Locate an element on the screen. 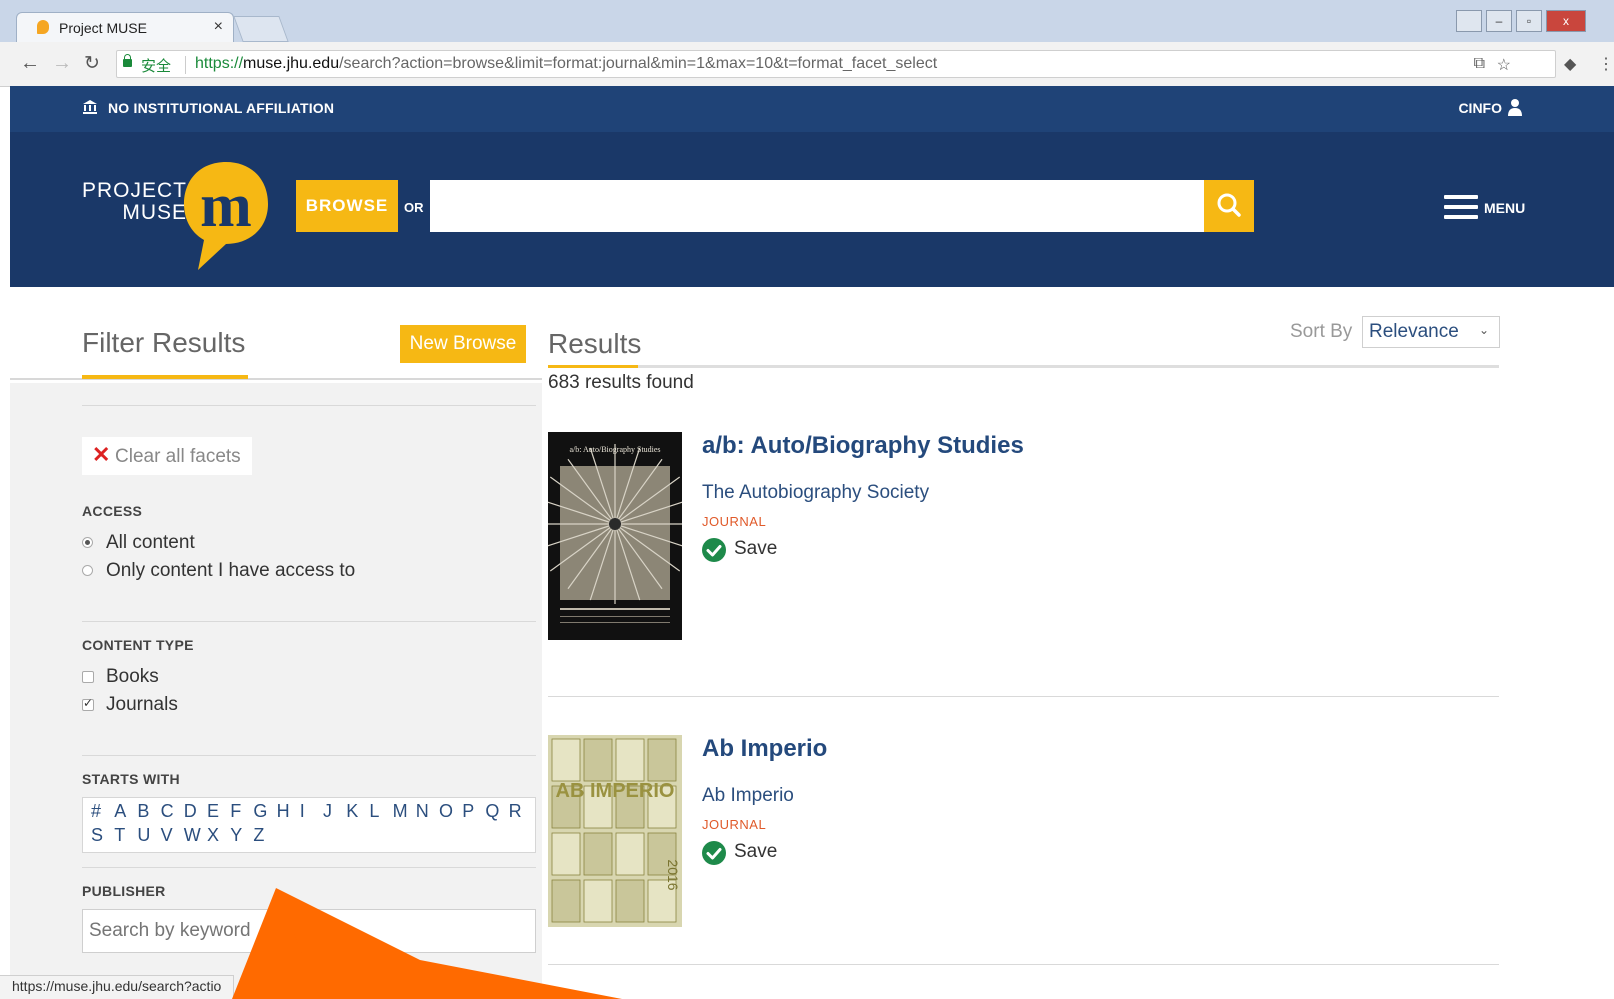  starts-with-letter-x: X is located at coordinates (213, 835).